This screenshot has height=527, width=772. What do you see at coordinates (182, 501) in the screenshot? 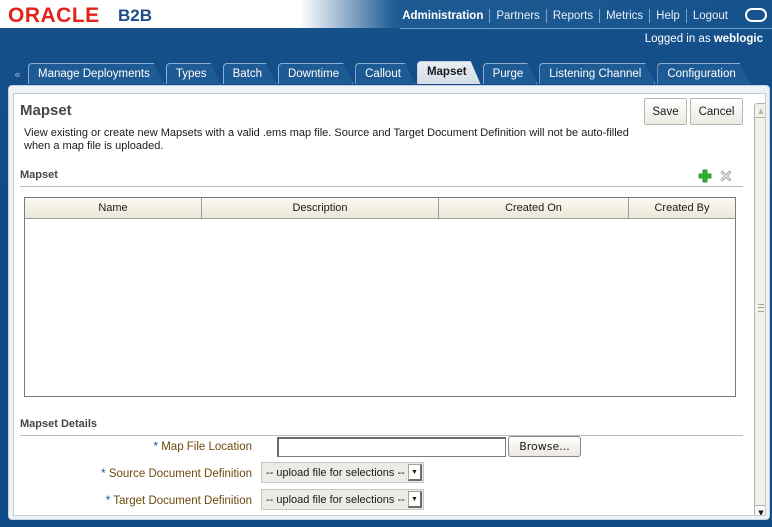
I see `target-doc-def-text: Target Document Definition` at bounding box center [182, 501].